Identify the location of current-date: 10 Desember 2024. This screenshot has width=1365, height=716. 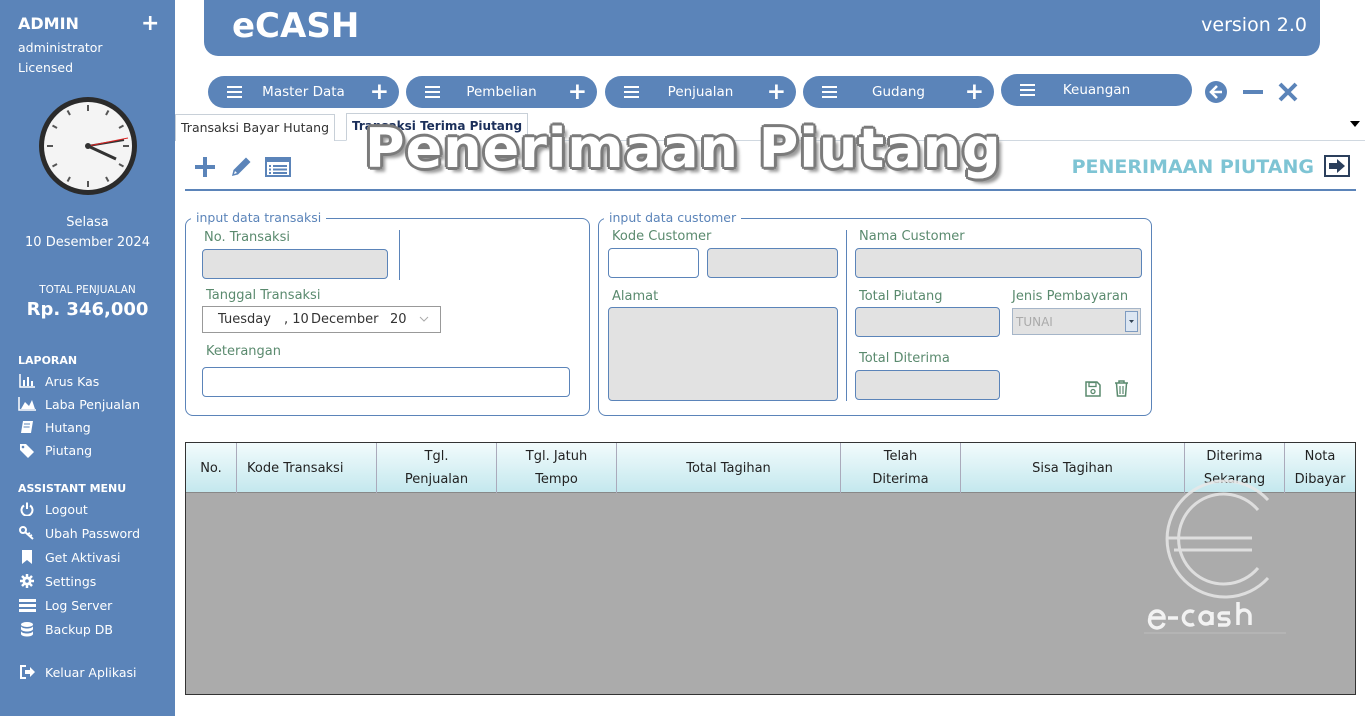
(87, 242).